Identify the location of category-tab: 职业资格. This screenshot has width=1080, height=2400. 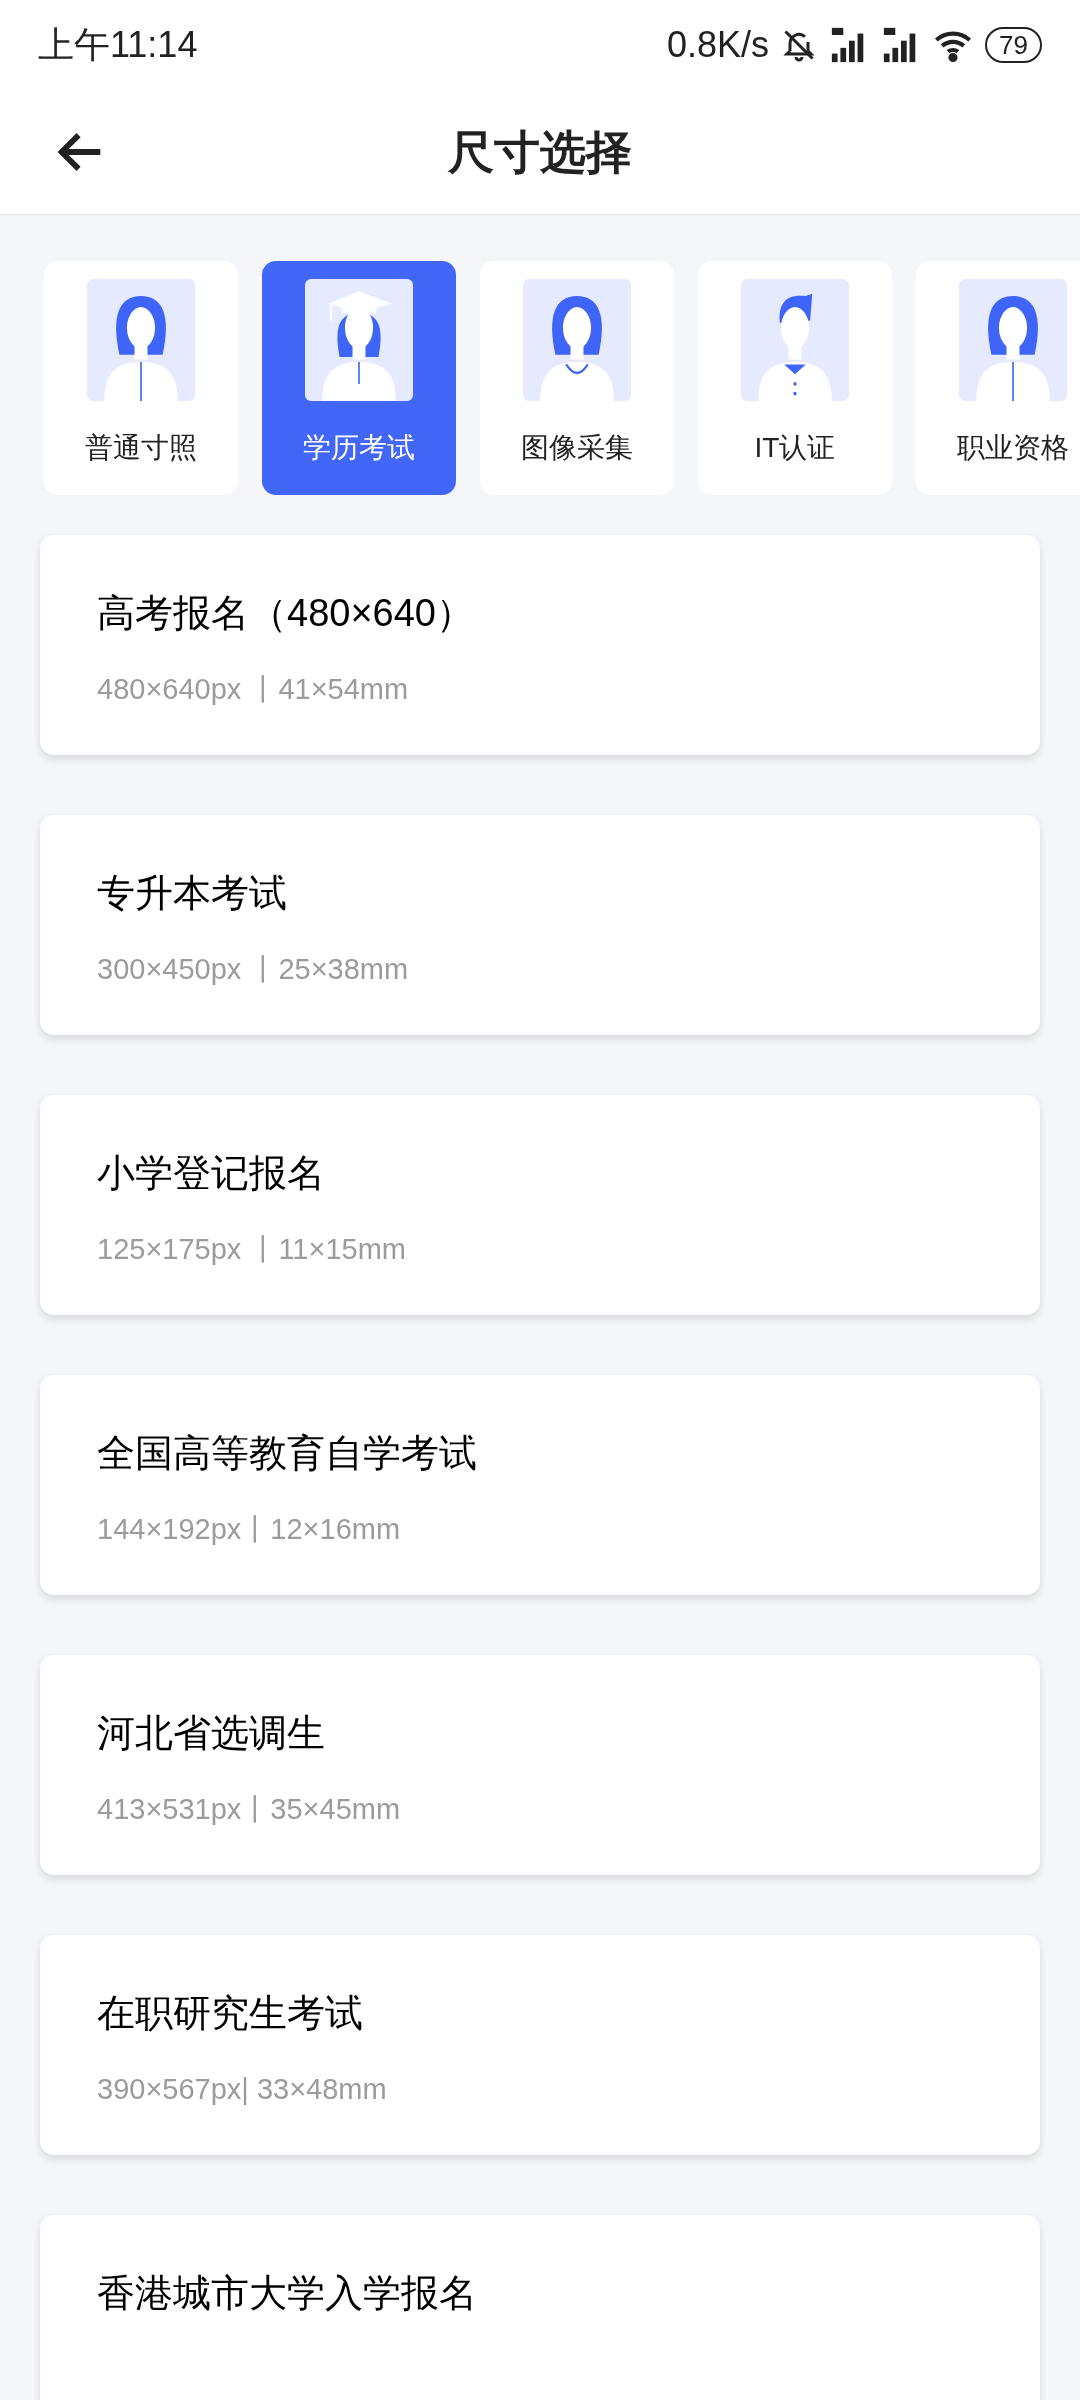
(998, 378).